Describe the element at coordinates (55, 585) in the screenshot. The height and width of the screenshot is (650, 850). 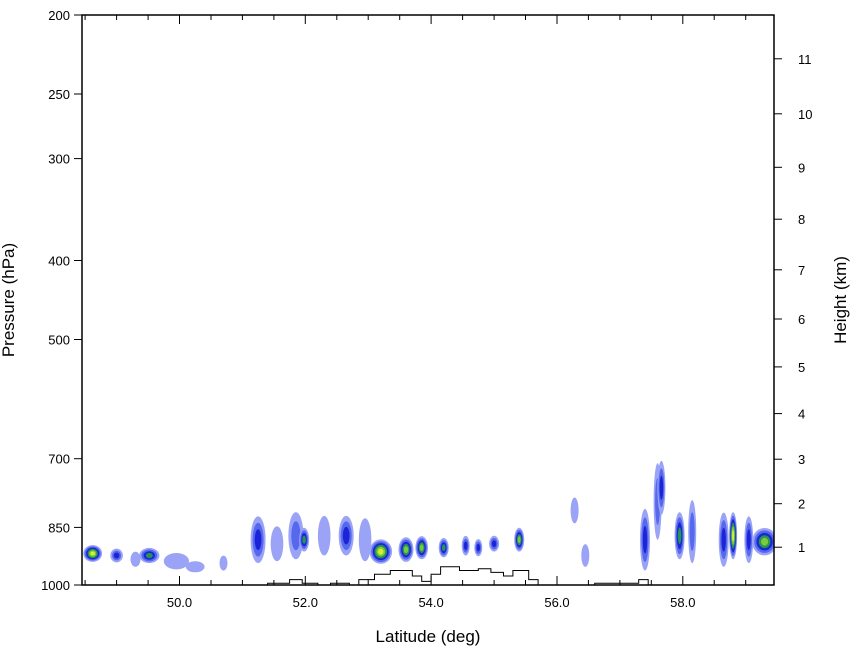
I see `pressure-tick-label: 1000` at that location.